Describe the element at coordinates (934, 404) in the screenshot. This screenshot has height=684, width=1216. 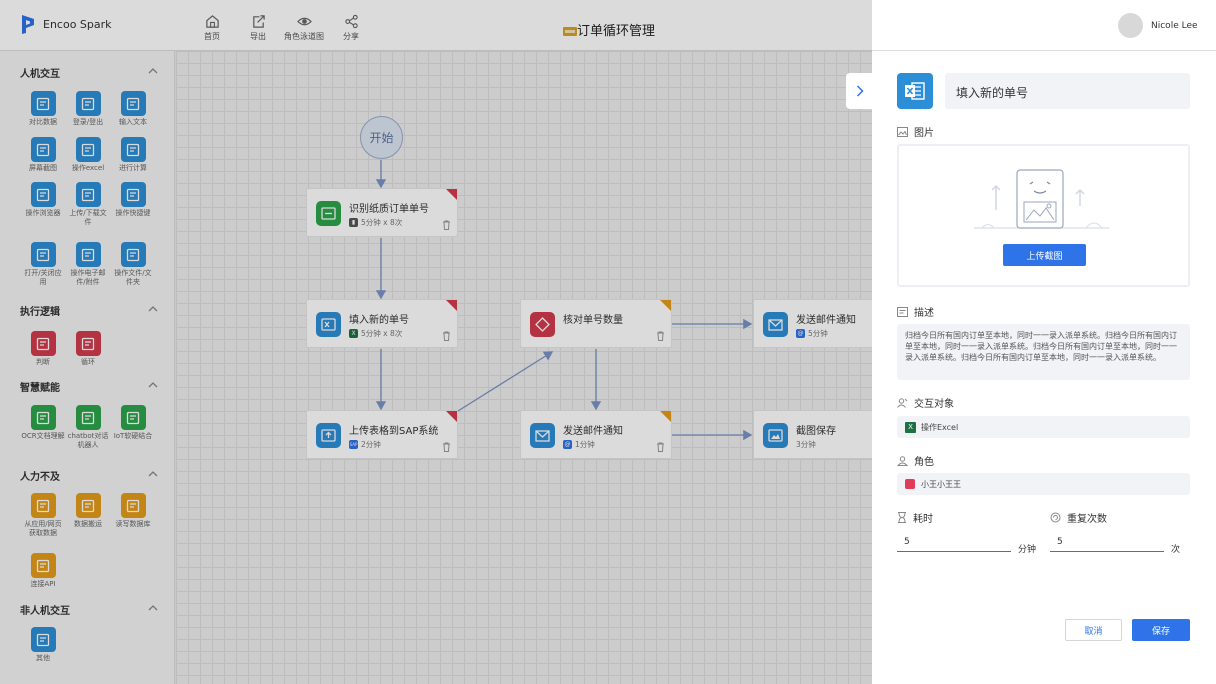
I see `target-label-text: 交互对象` at that location.